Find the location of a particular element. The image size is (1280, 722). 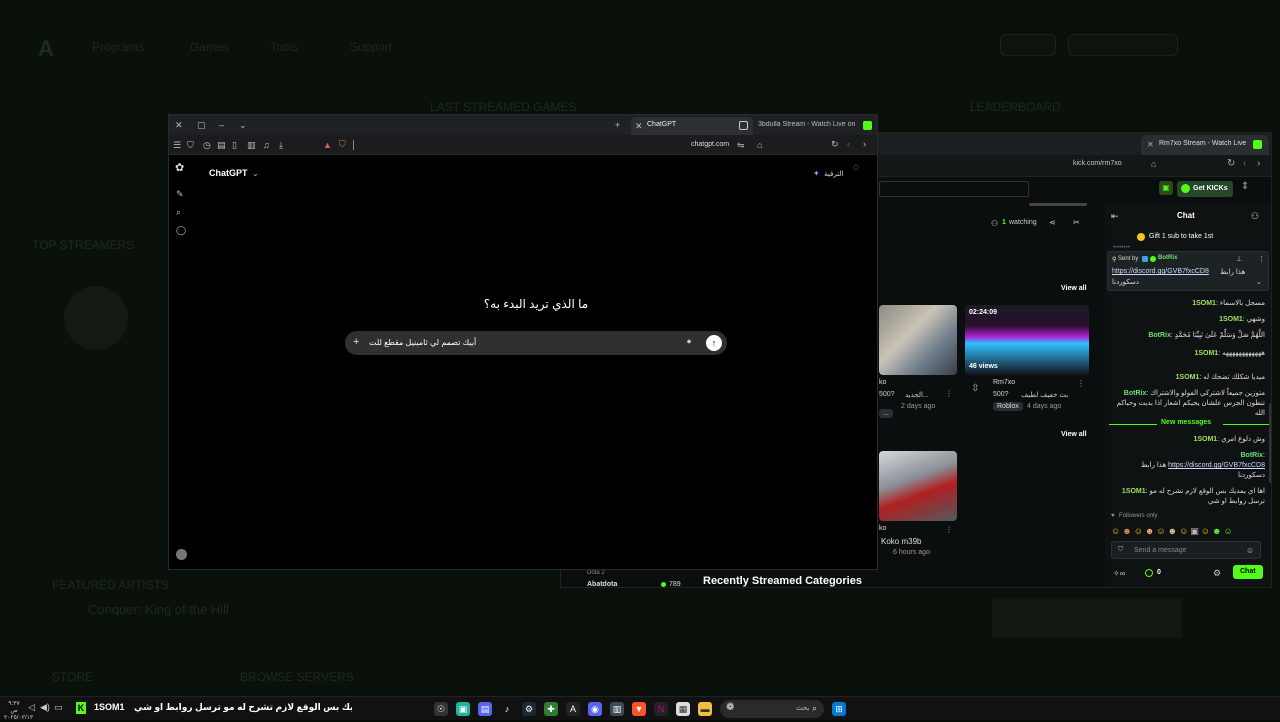

pinned-link: https://discord.gg/GVB7fxcCD8 is located at coordinates (1160, 271).